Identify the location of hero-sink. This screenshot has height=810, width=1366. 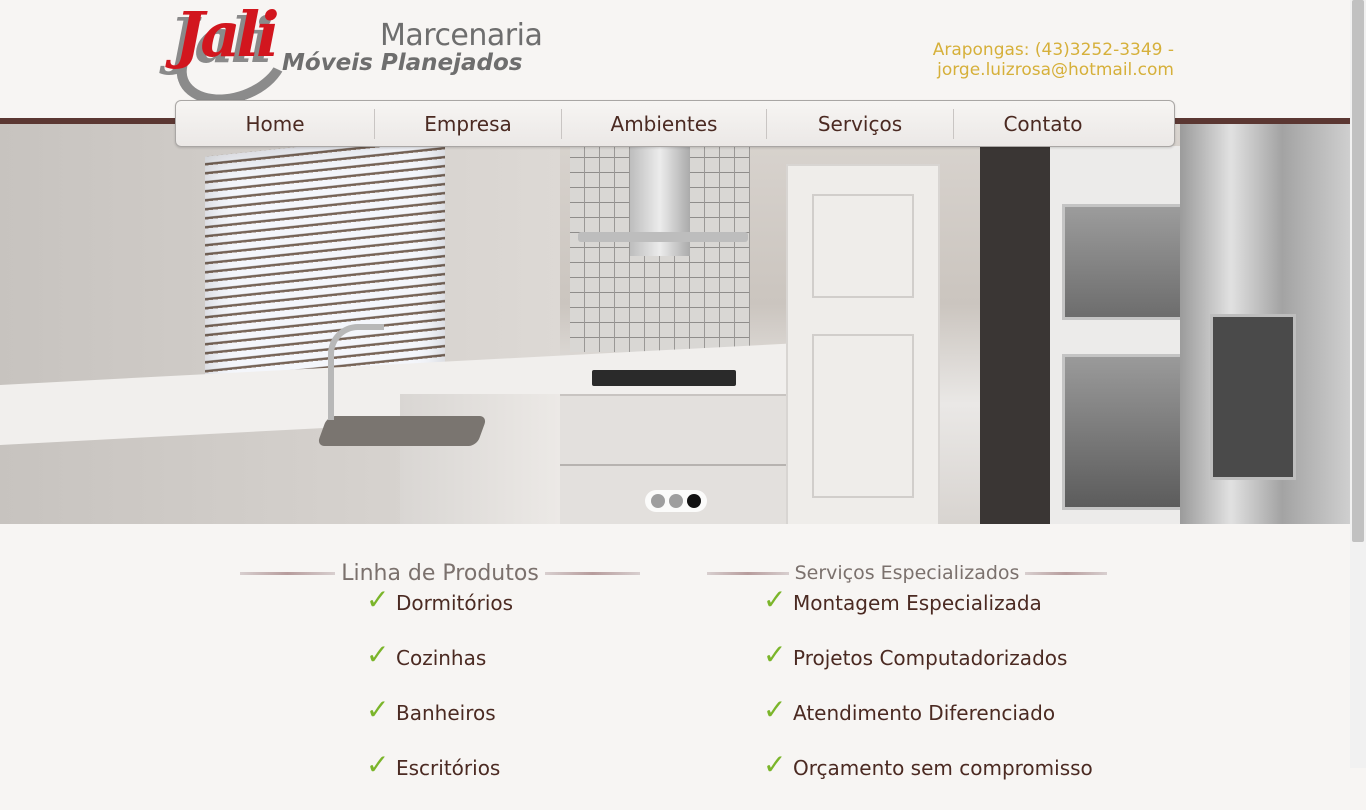
(402, 431).